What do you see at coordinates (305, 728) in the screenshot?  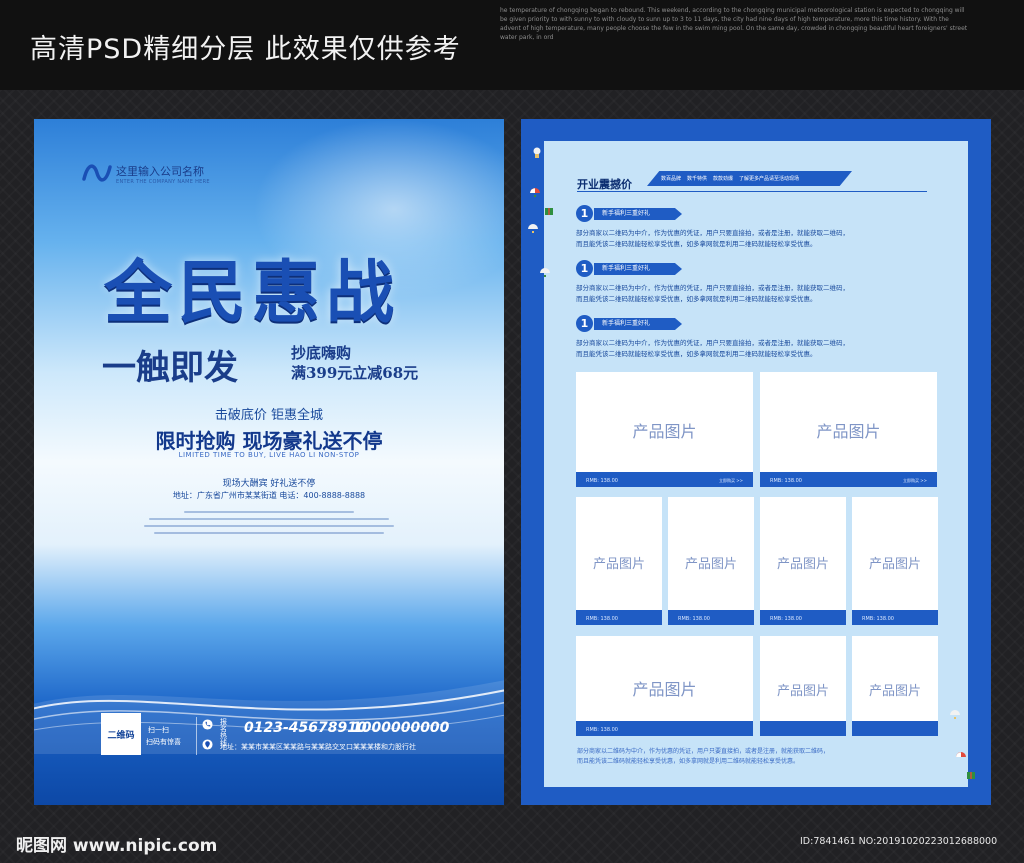 I see `hotline-number: 0123-45678910` at bounding box center [305, 728].